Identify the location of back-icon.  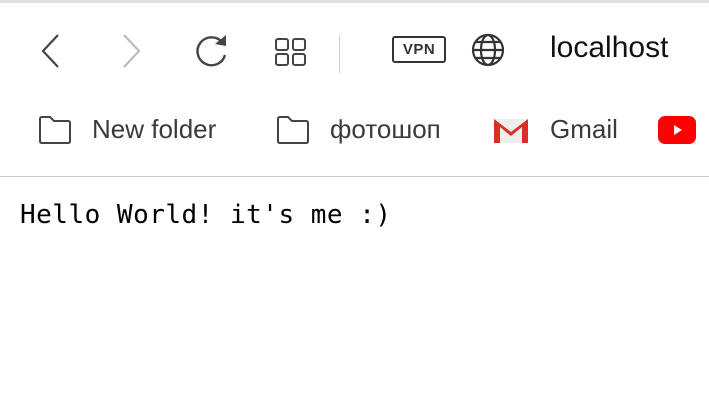
(51, 51).